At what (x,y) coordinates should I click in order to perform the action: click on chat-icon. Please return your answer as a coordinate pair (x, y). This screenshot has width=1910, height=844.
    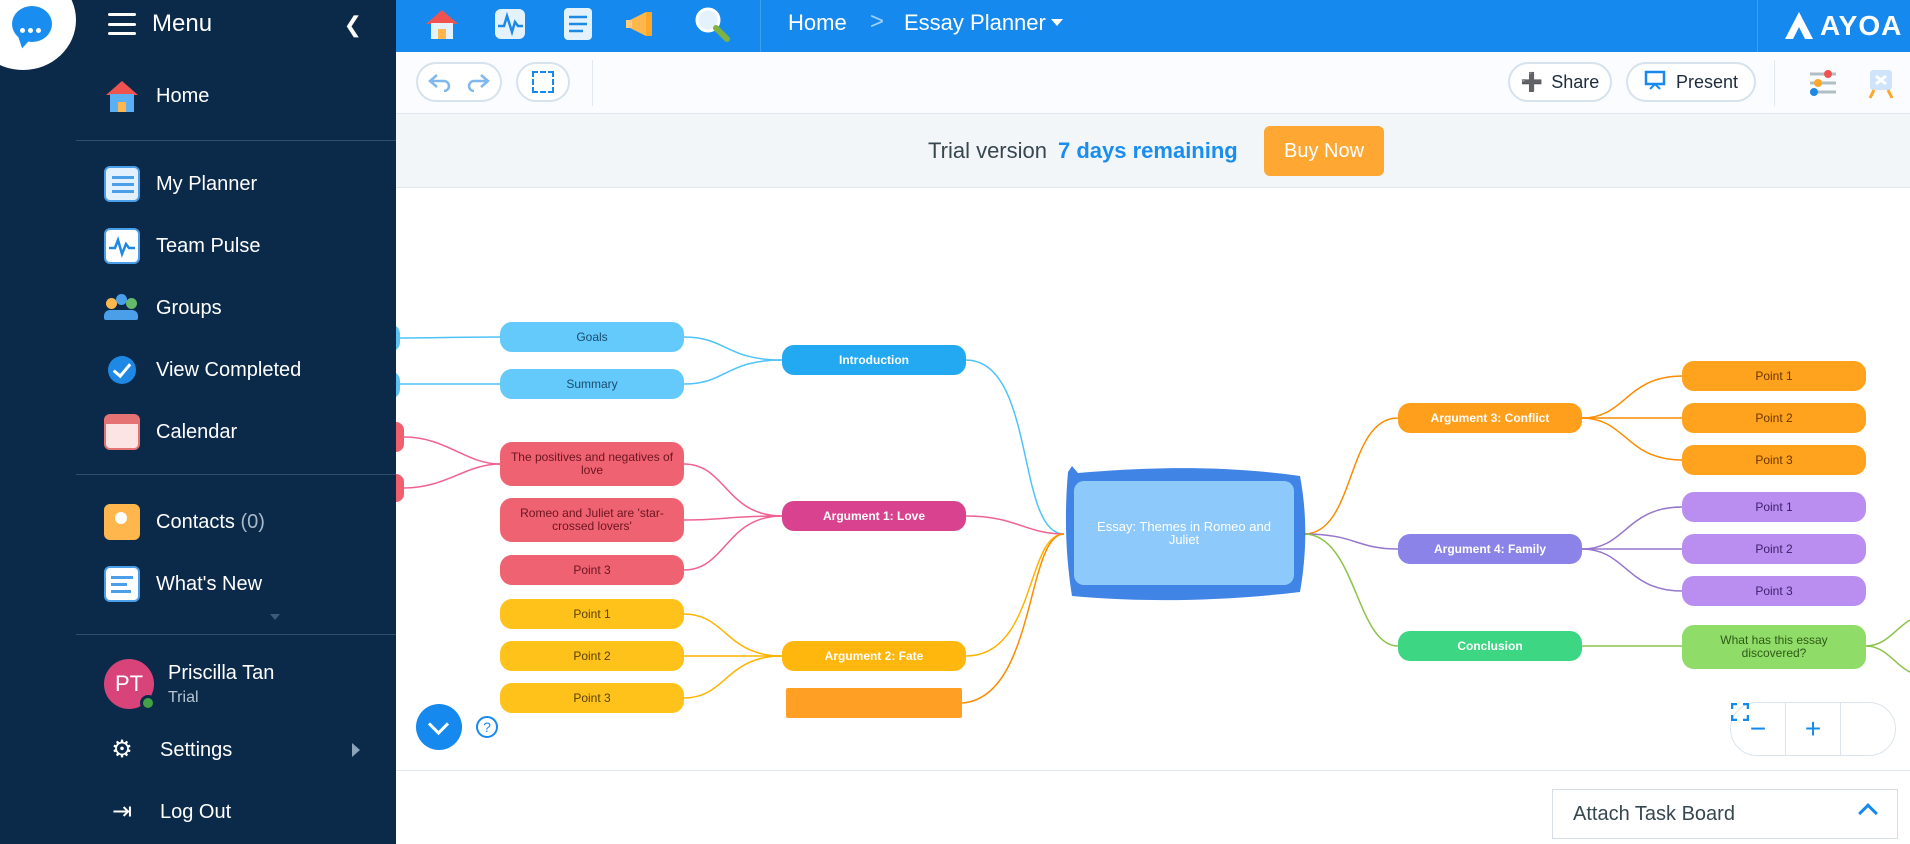
    Looking at the image, I should click on (38, 35).